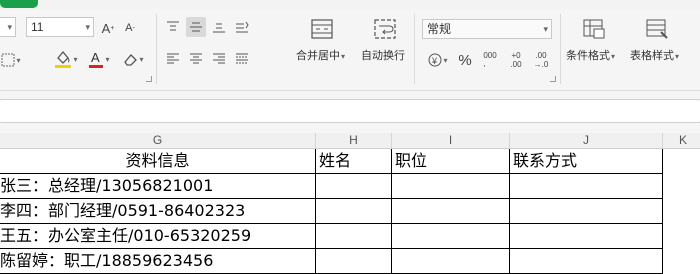  What do you see at coordinates (354, 141) in the screenshot?
I see `column-header-h: H` at bounding box center [354, 141].